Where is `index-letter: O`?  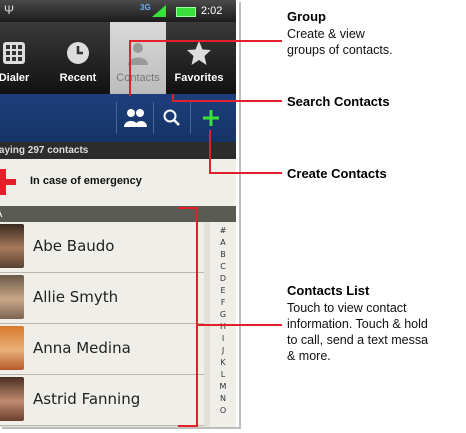
index-letter: O is located at coordinates (223, 410).